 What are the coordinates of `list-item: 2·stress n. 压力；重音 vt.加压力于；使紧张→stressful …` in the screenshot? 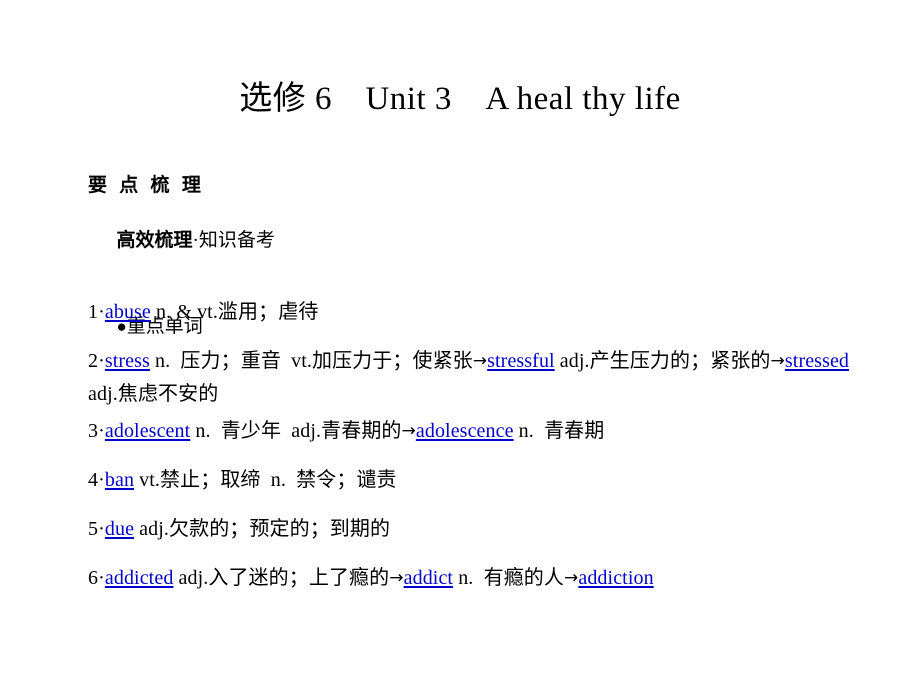 It's located at (473, 378).